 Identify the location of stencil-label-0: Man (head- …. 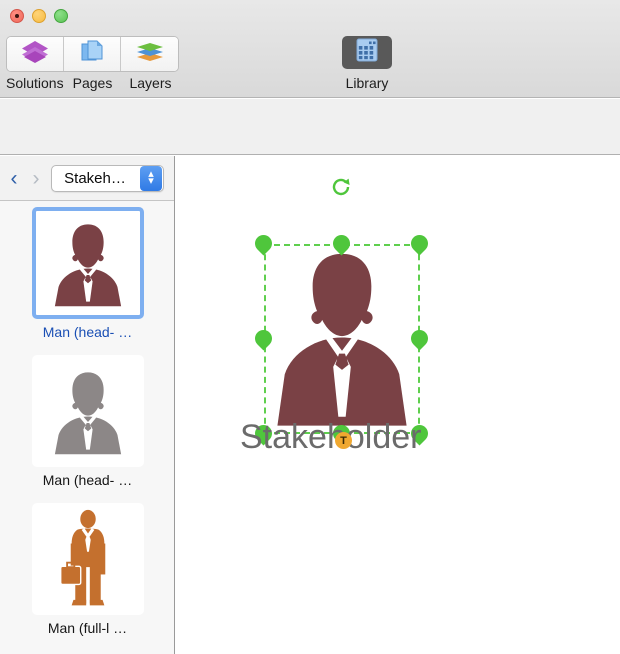
(87, 332).